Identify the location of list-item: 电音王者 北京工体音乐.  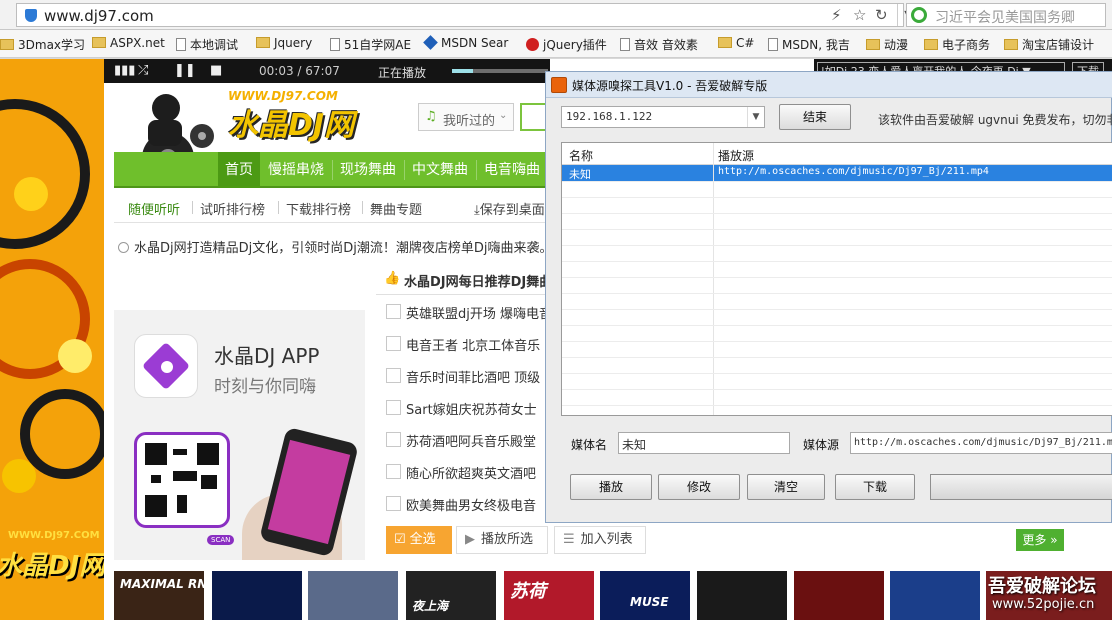
(467, 344).